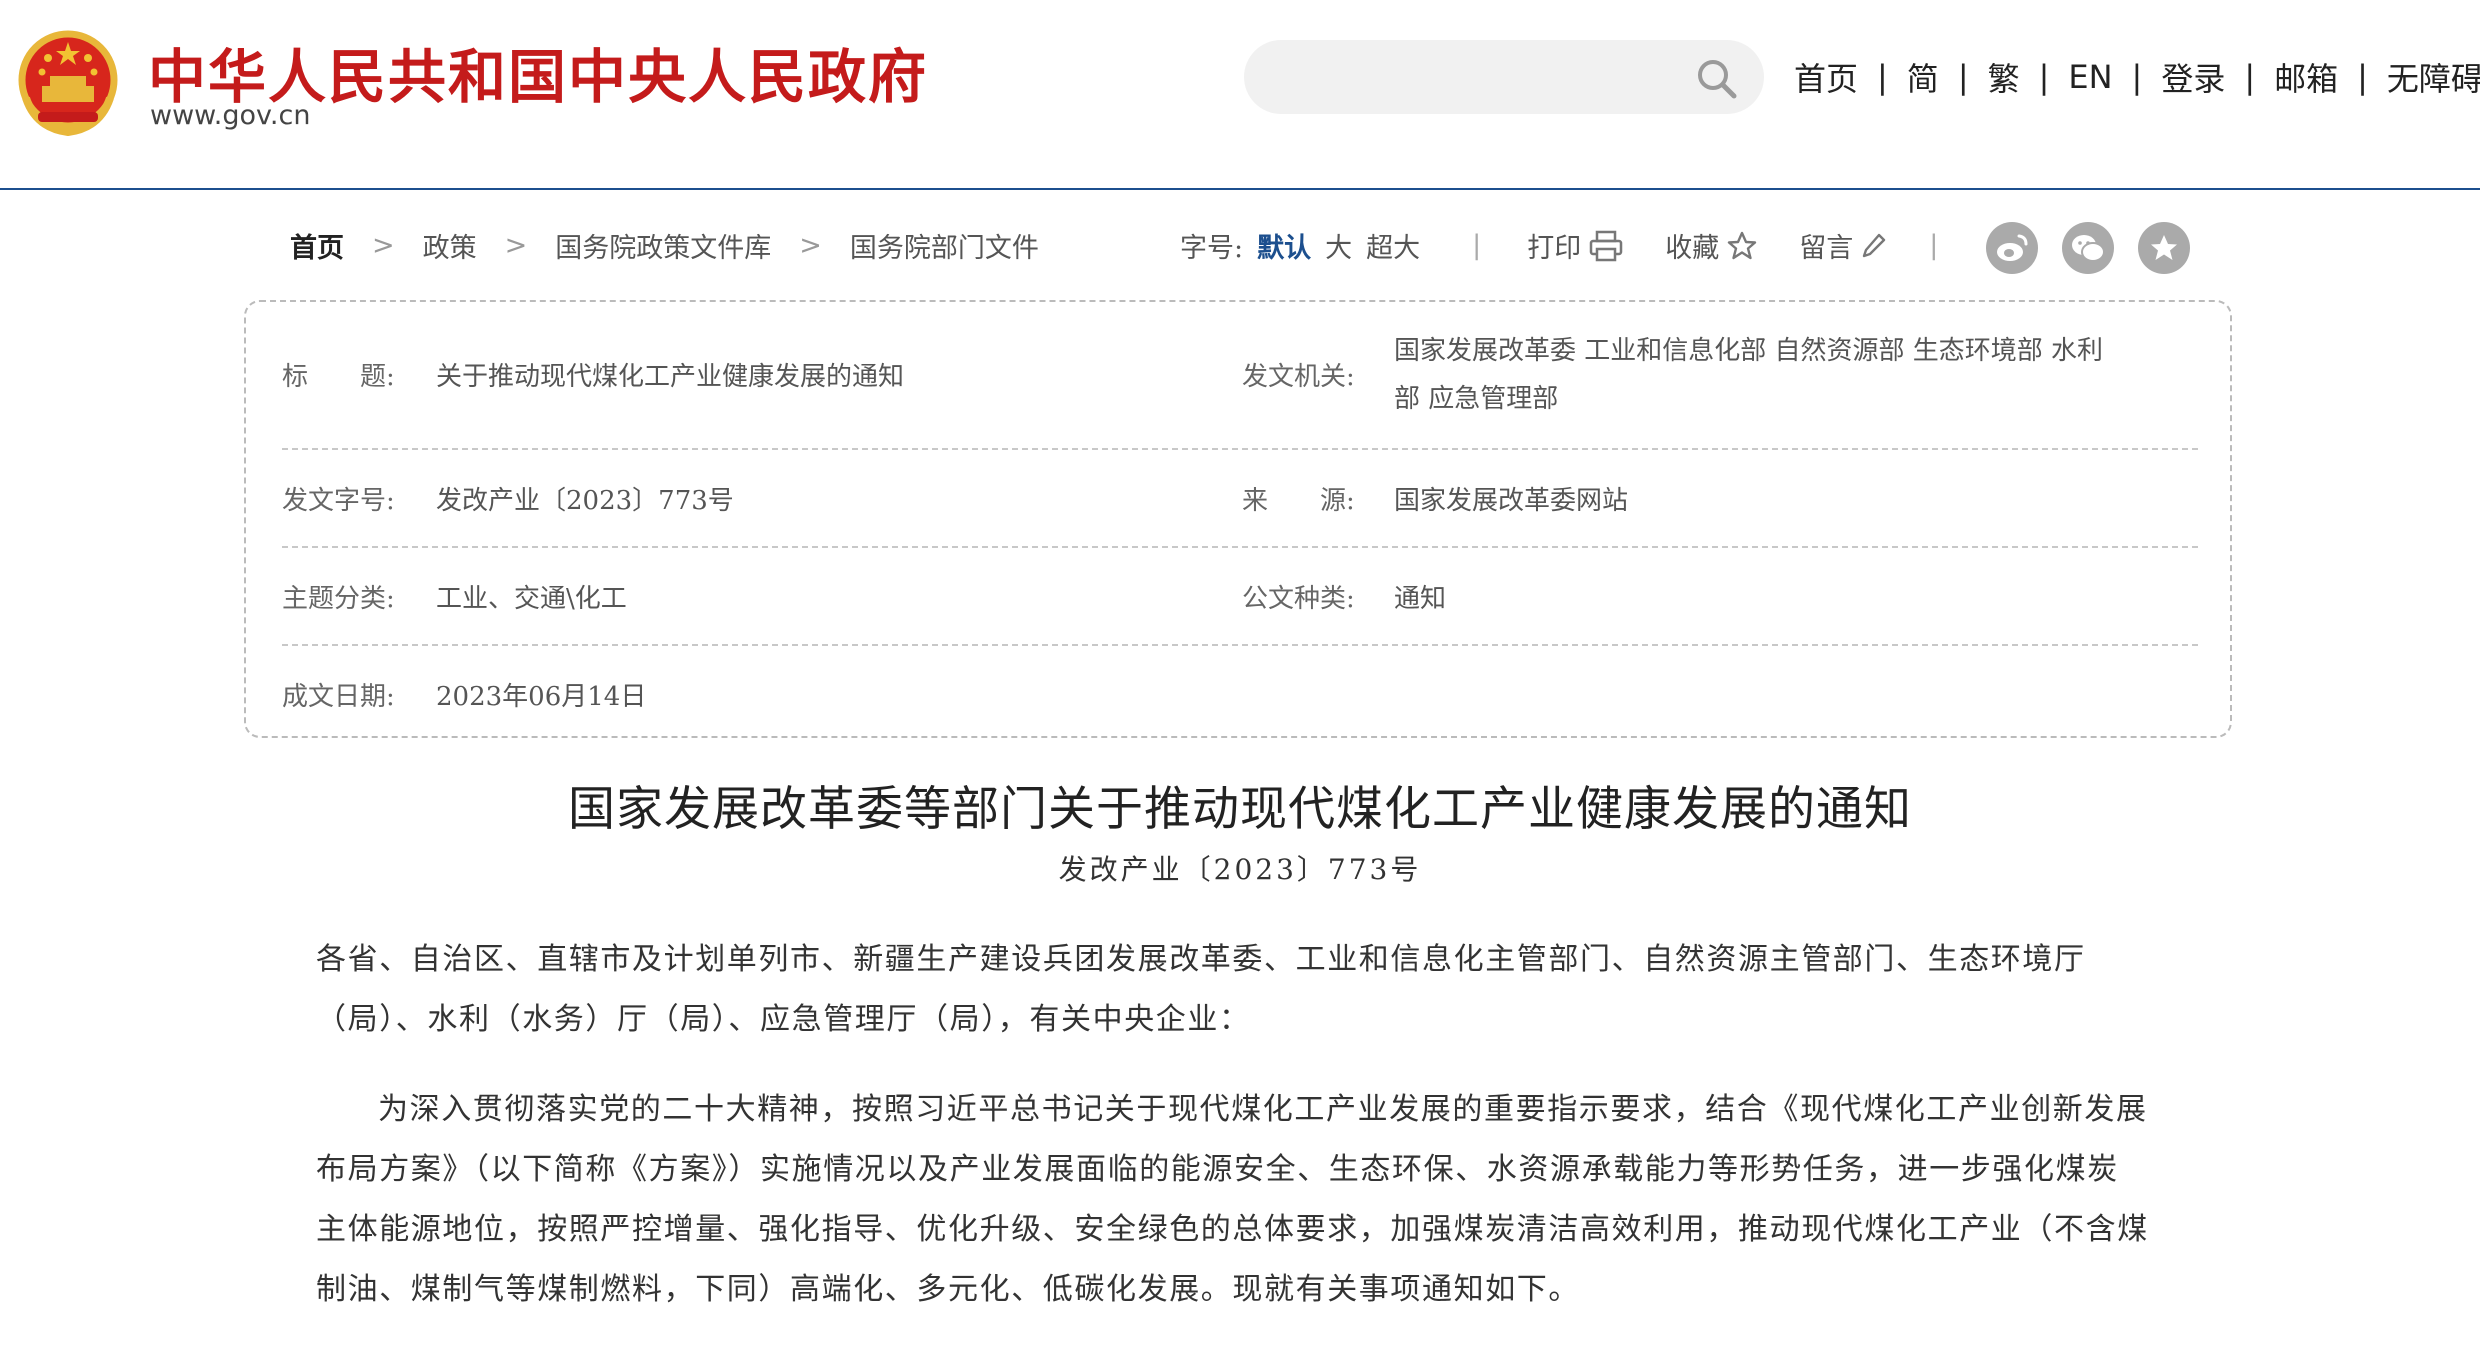 Image resolution: width=2480 pixels, height=1356 pixels. I want to click on favorite-share-button, so click(2164, 248).